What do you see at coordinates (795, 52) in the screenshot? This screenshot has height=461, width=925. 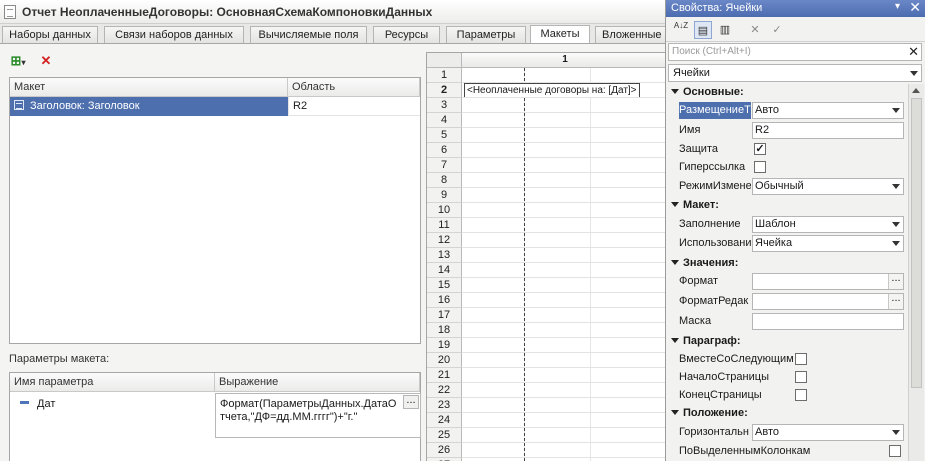 I see `properties-search-input: Поиск (Ctrl+Alt+I) ✕` at bounding box center [795, 52].